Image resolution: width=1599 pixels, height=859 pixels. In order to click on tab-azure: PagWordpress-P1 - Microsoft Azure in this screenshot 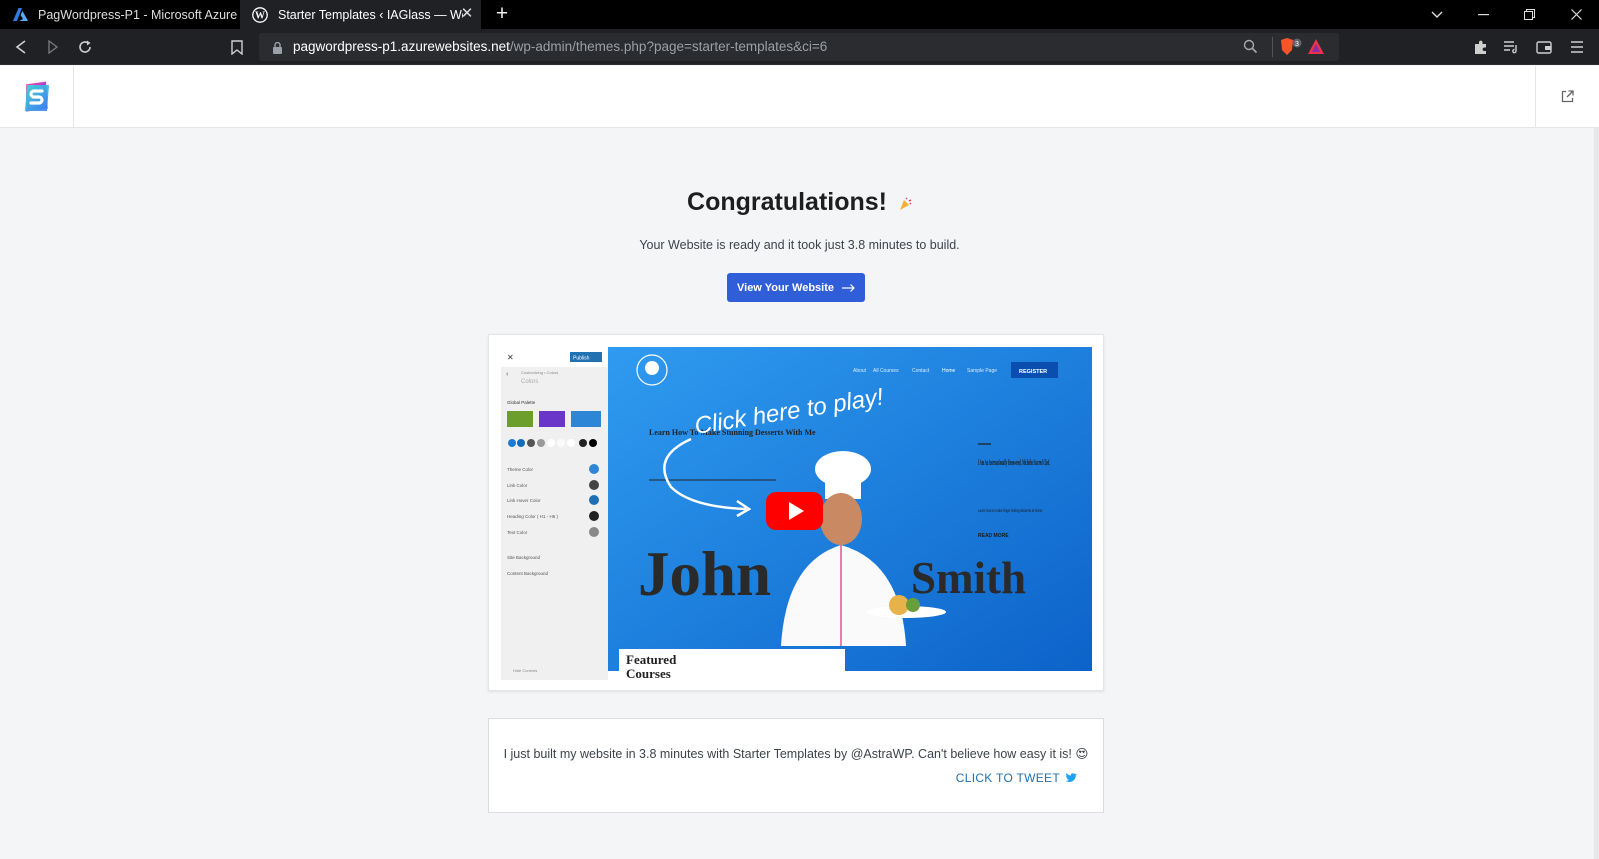, I will do `click(119, 14)`.